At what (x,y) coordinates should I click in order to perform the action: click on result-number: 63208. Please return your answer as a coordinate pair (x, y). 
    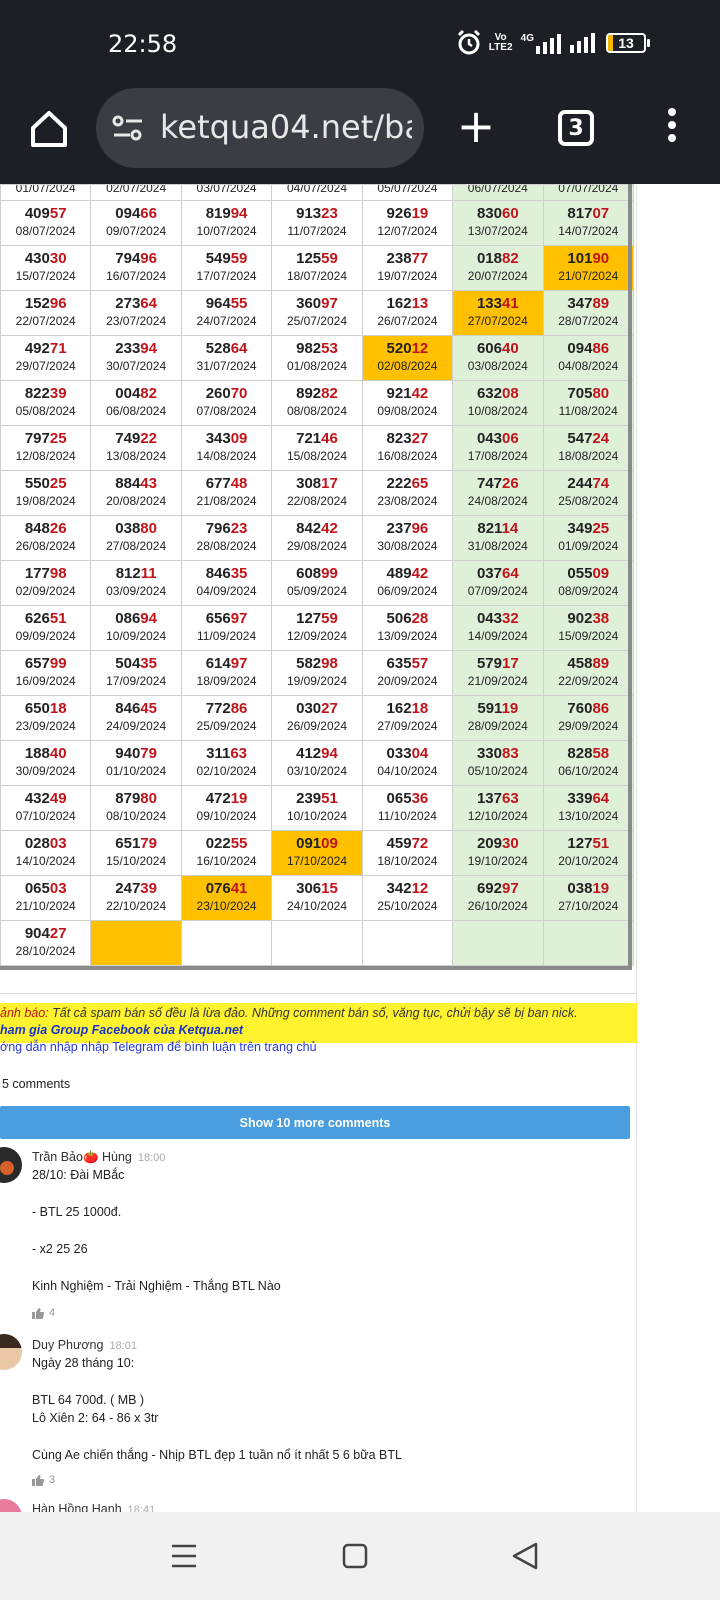
    Looking at the image, I should click on (497, 394).